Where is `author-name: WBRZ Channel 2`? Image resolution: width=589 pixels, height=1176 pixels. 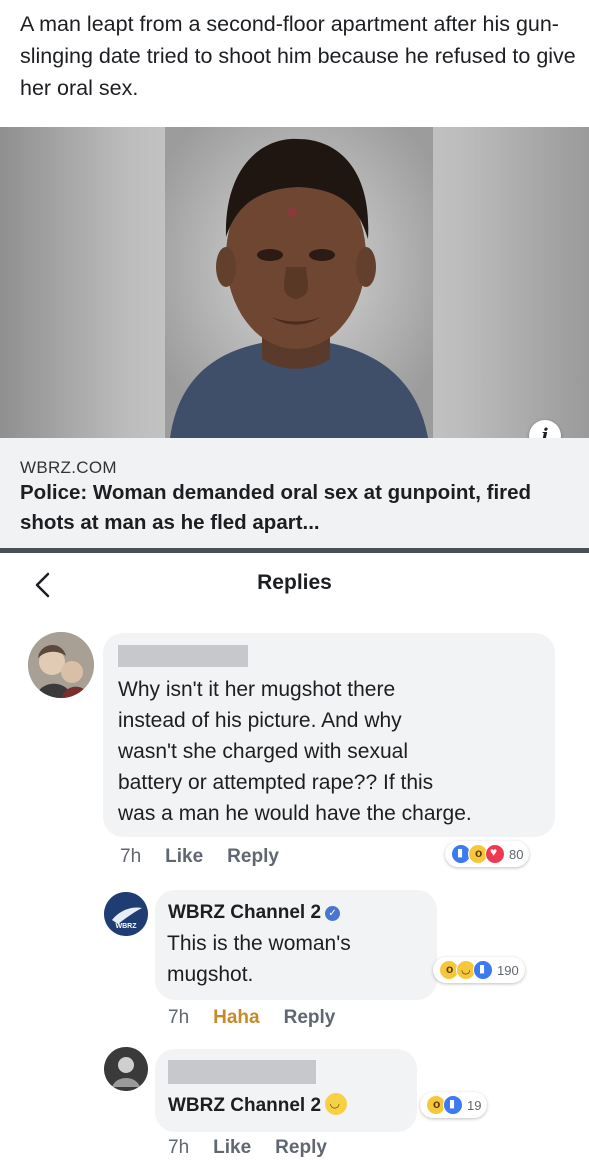
author-name: WBRZ Channel 2 is located at coordinates (244, 912).